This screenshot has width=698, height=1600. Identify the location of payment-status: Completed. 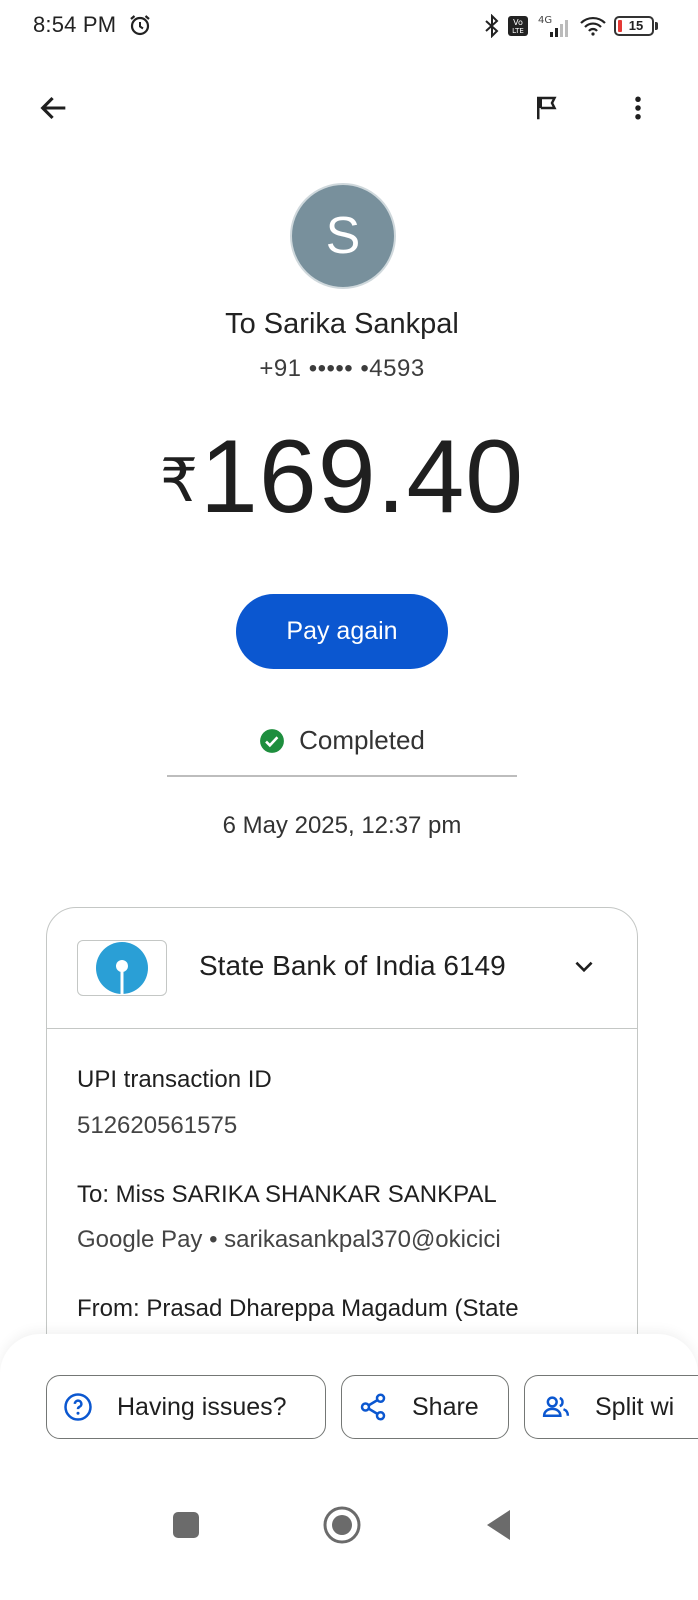
(342, 740).